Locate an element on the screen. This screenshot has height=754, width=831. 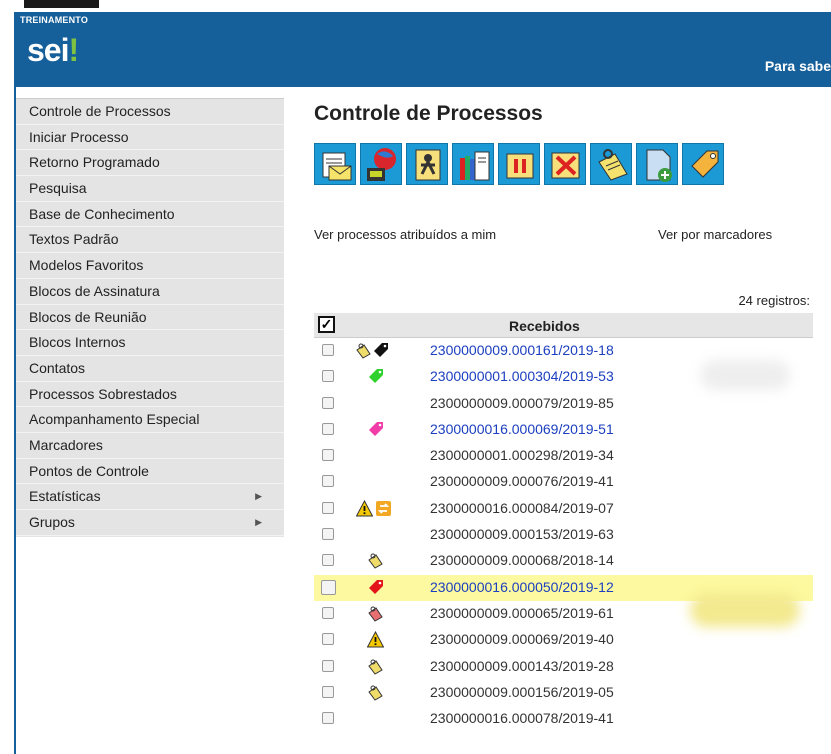
table-row: 2300000009.000069/2019-40 is located at coordinates (563, 640).